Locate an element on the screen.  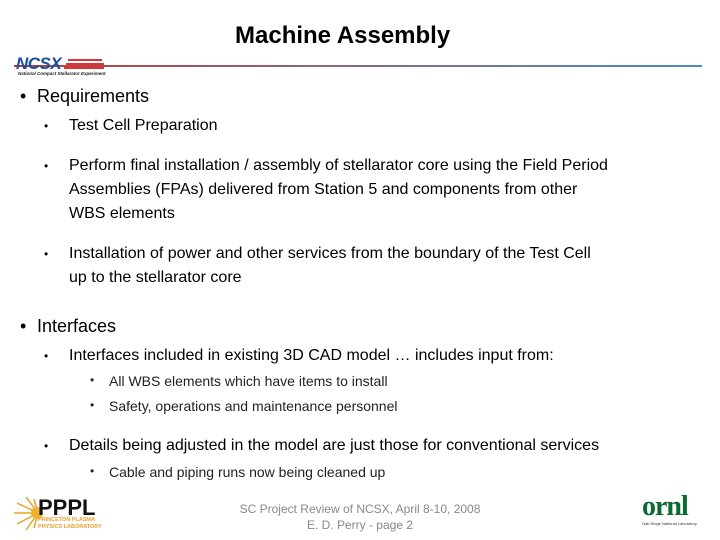
item-text-line: WBS elements is located at coordinates (122, 213).